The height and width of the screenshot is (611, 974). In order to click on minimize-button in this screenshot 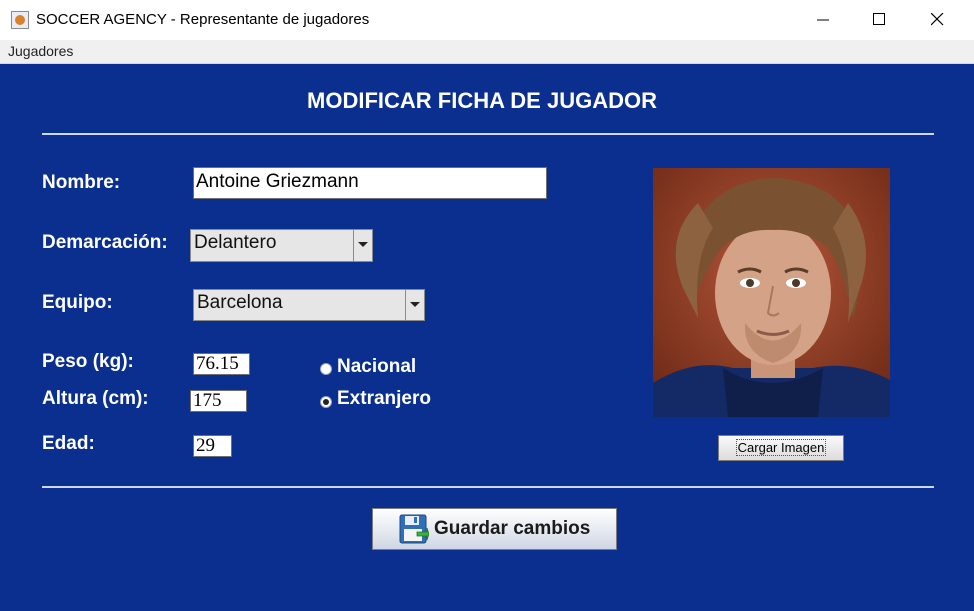, I will do `click(824, 20)`.